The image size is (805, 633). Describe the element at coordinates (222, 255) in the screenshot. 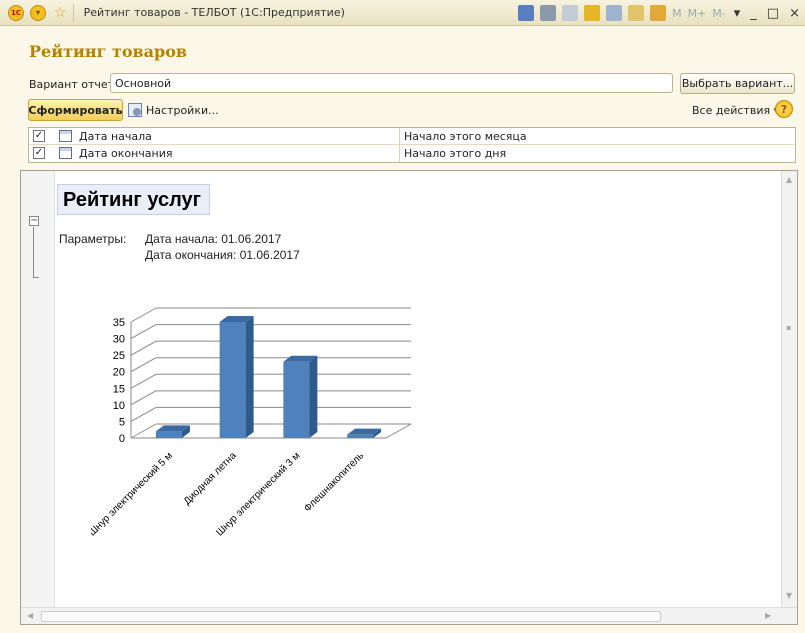

I see `param-end-date: Дата окончания: 01.06.2017` at that location.